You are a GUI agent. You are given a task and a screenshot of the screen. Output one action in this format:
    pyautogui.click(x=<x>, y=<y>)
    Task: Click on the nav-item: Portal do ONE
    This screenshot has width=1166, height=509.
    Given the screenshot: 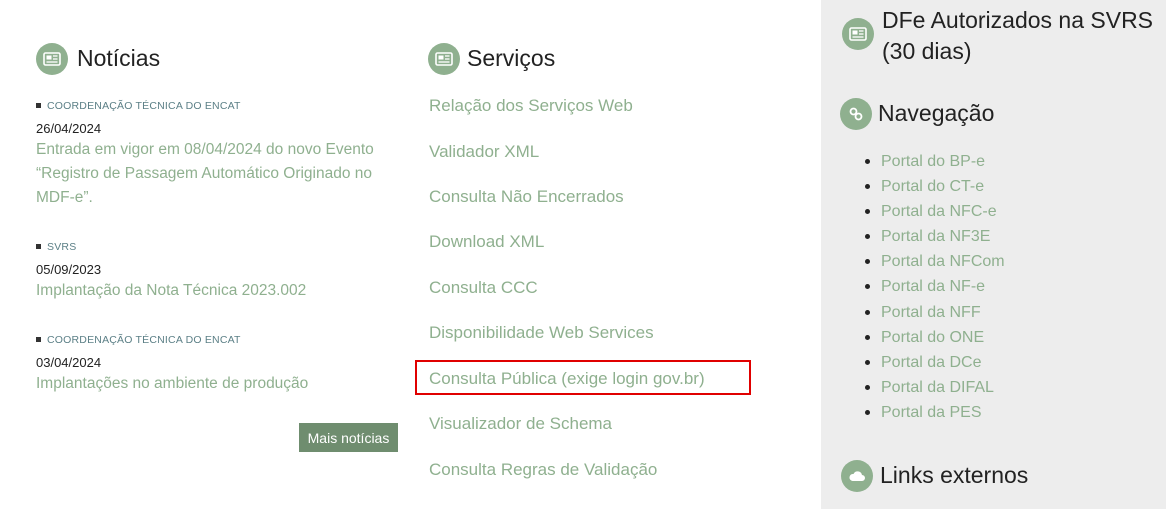 What is the action you would take?
    pyautogui.click(x=935, y=337)
    